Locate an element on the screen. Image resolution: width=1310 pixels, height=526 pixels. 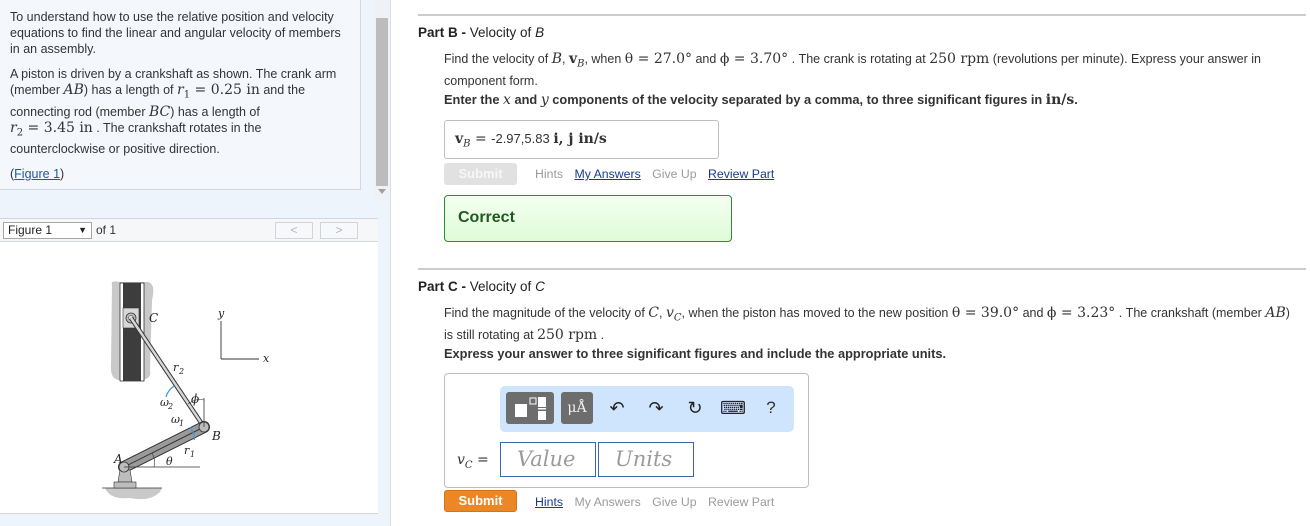
part-b-answer-box: vB = -2.97,5.83 i, j in/s is located at coordinates (581, 139).